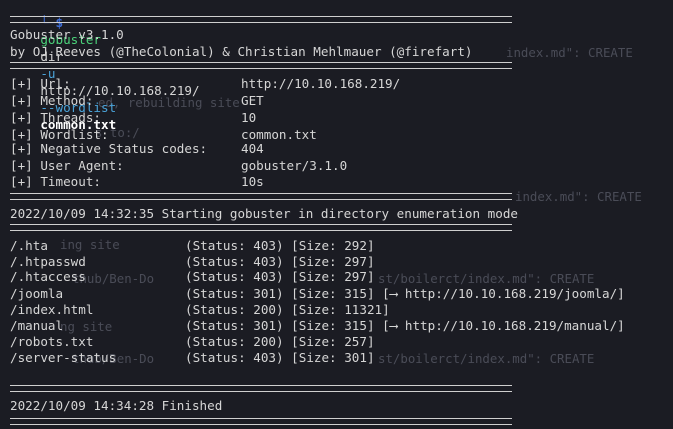  I want to click on result-row: /robots.txt (Status: 200) [Size: 257], so click(192, 341).